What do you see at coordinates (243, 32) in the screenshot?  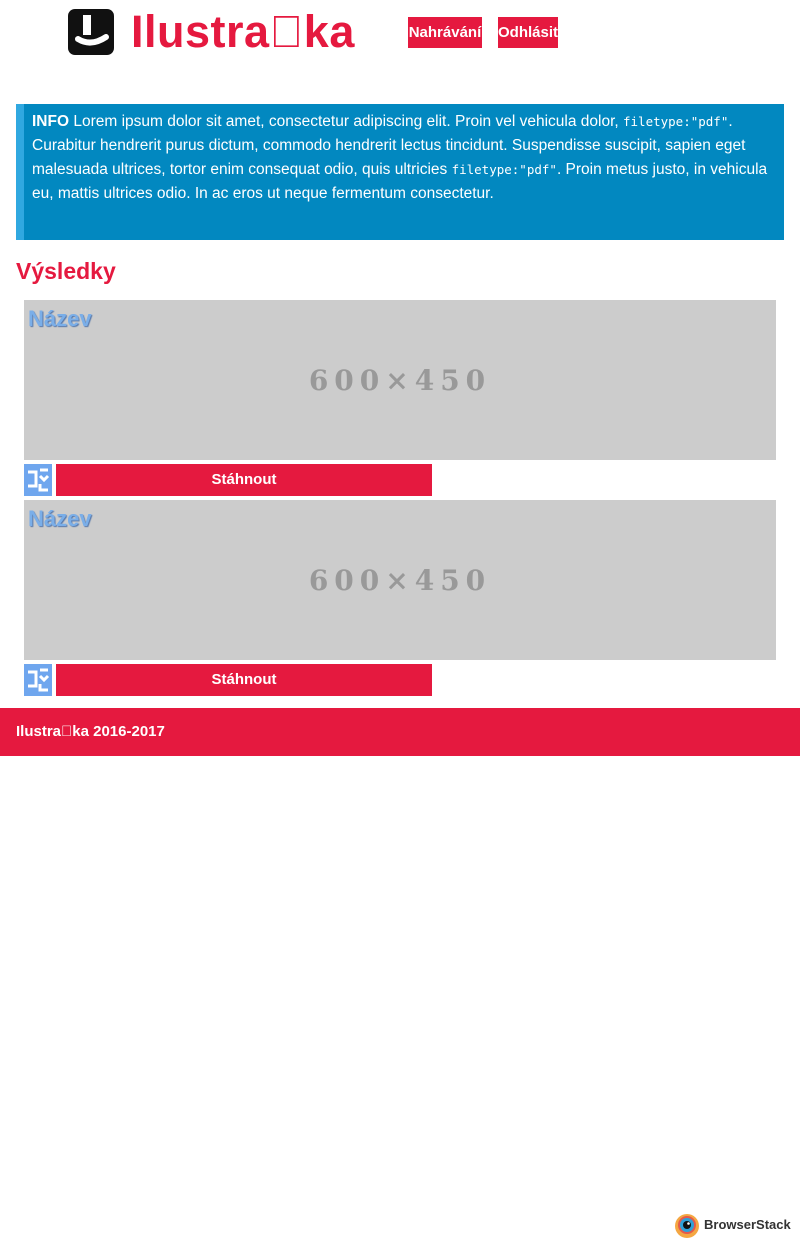 I see `brand-title: Ilustra ka` at bounding box center [243, 32].